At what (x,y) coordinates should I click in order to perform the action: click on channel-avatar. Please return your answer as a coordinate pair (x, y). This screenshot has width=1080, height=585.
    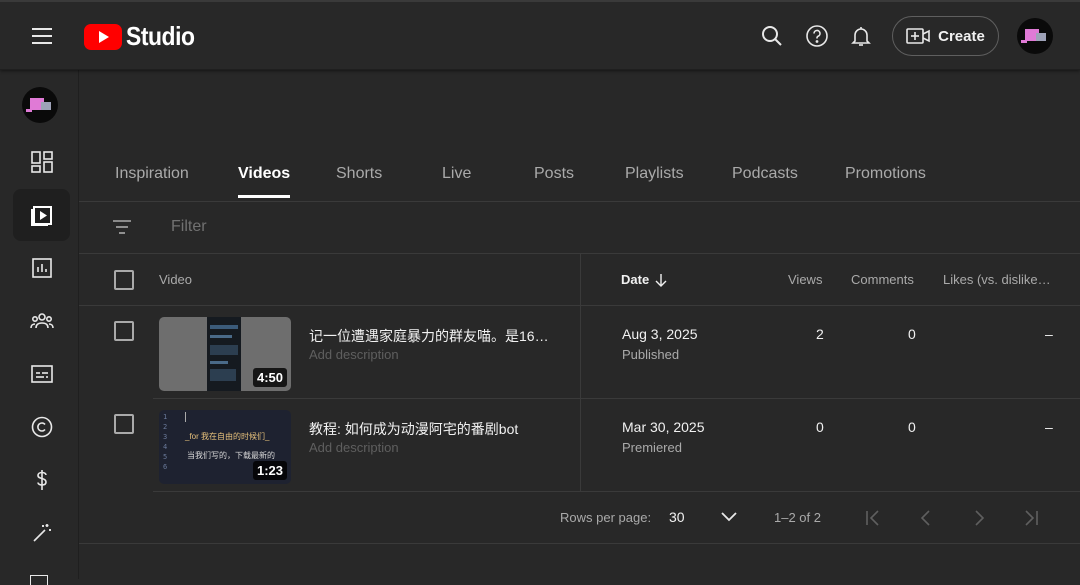
    Looking at the image, I should click on (40, 105).